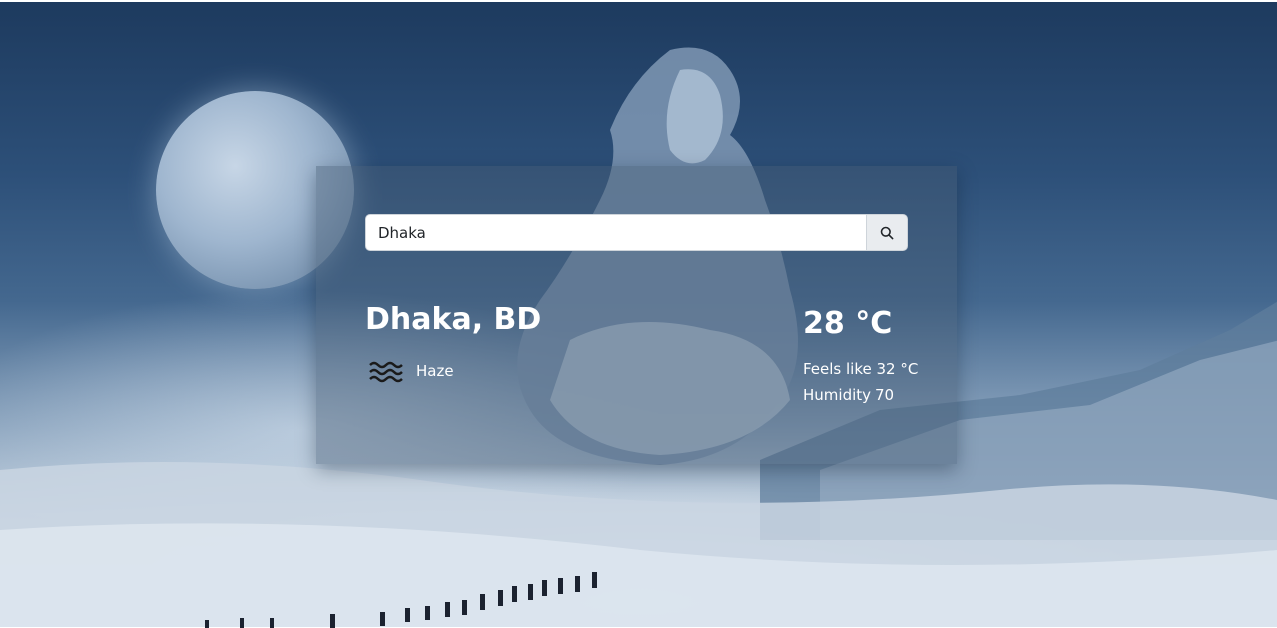 Image resolution: width=1277 pixels, height=628 pixels. I want to click on humidity-label: Humidity, so click(837, 395).